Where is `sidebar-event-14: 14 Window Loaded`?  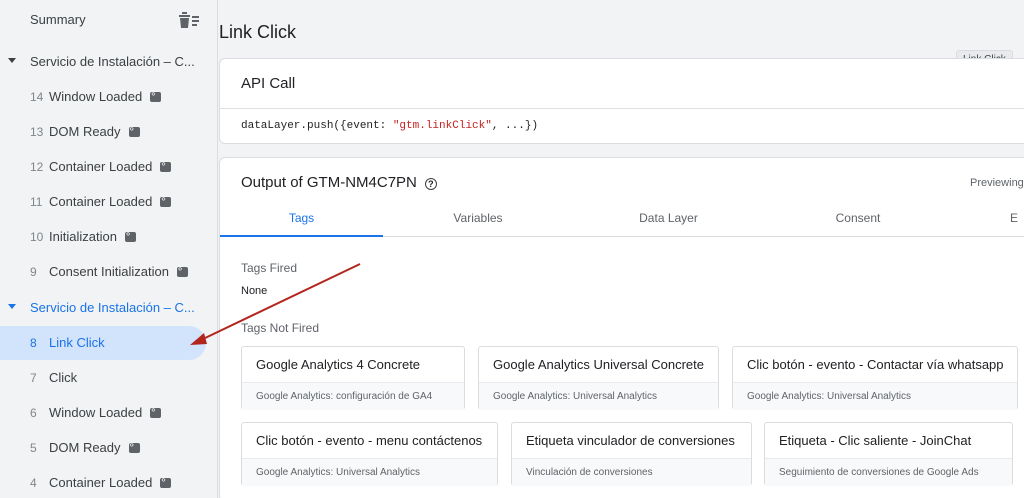
sidebar-event-14: 14 Window Loaded is located at coordinates (103, 97).